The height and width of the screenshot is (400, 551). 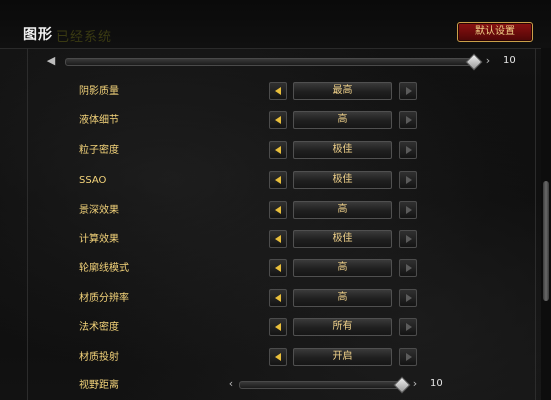 What do you see at coordinates (495, 32) in the screenshot?
I see `default-settings-button: 默认设置` at bounding box center [495, 32].